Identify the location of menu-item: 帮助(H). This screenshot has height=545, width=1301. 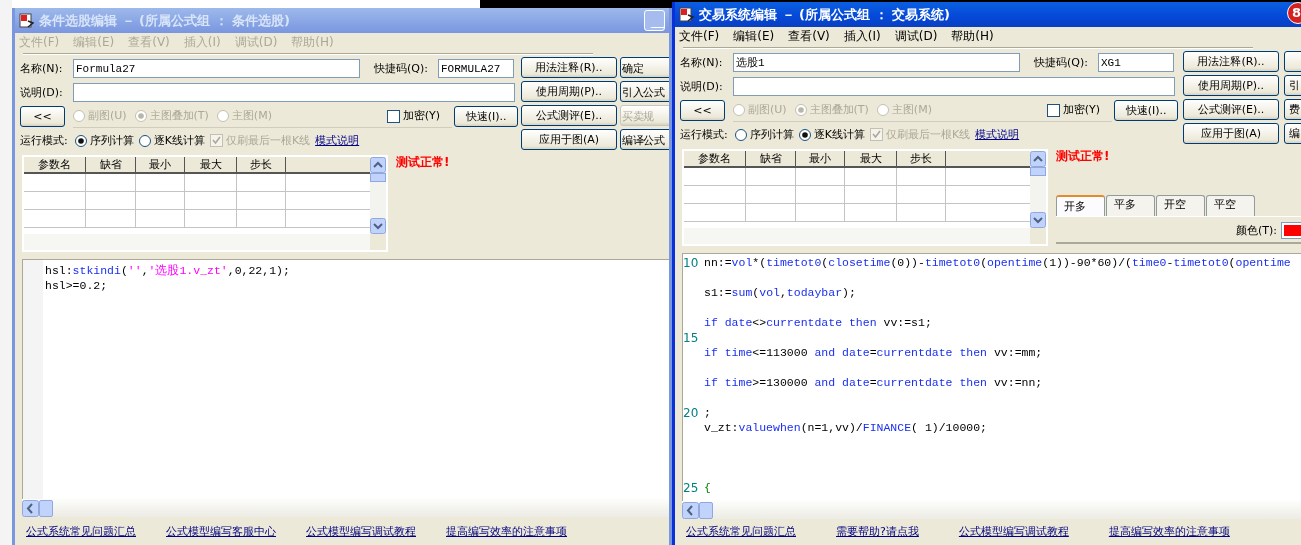
(972, 36).